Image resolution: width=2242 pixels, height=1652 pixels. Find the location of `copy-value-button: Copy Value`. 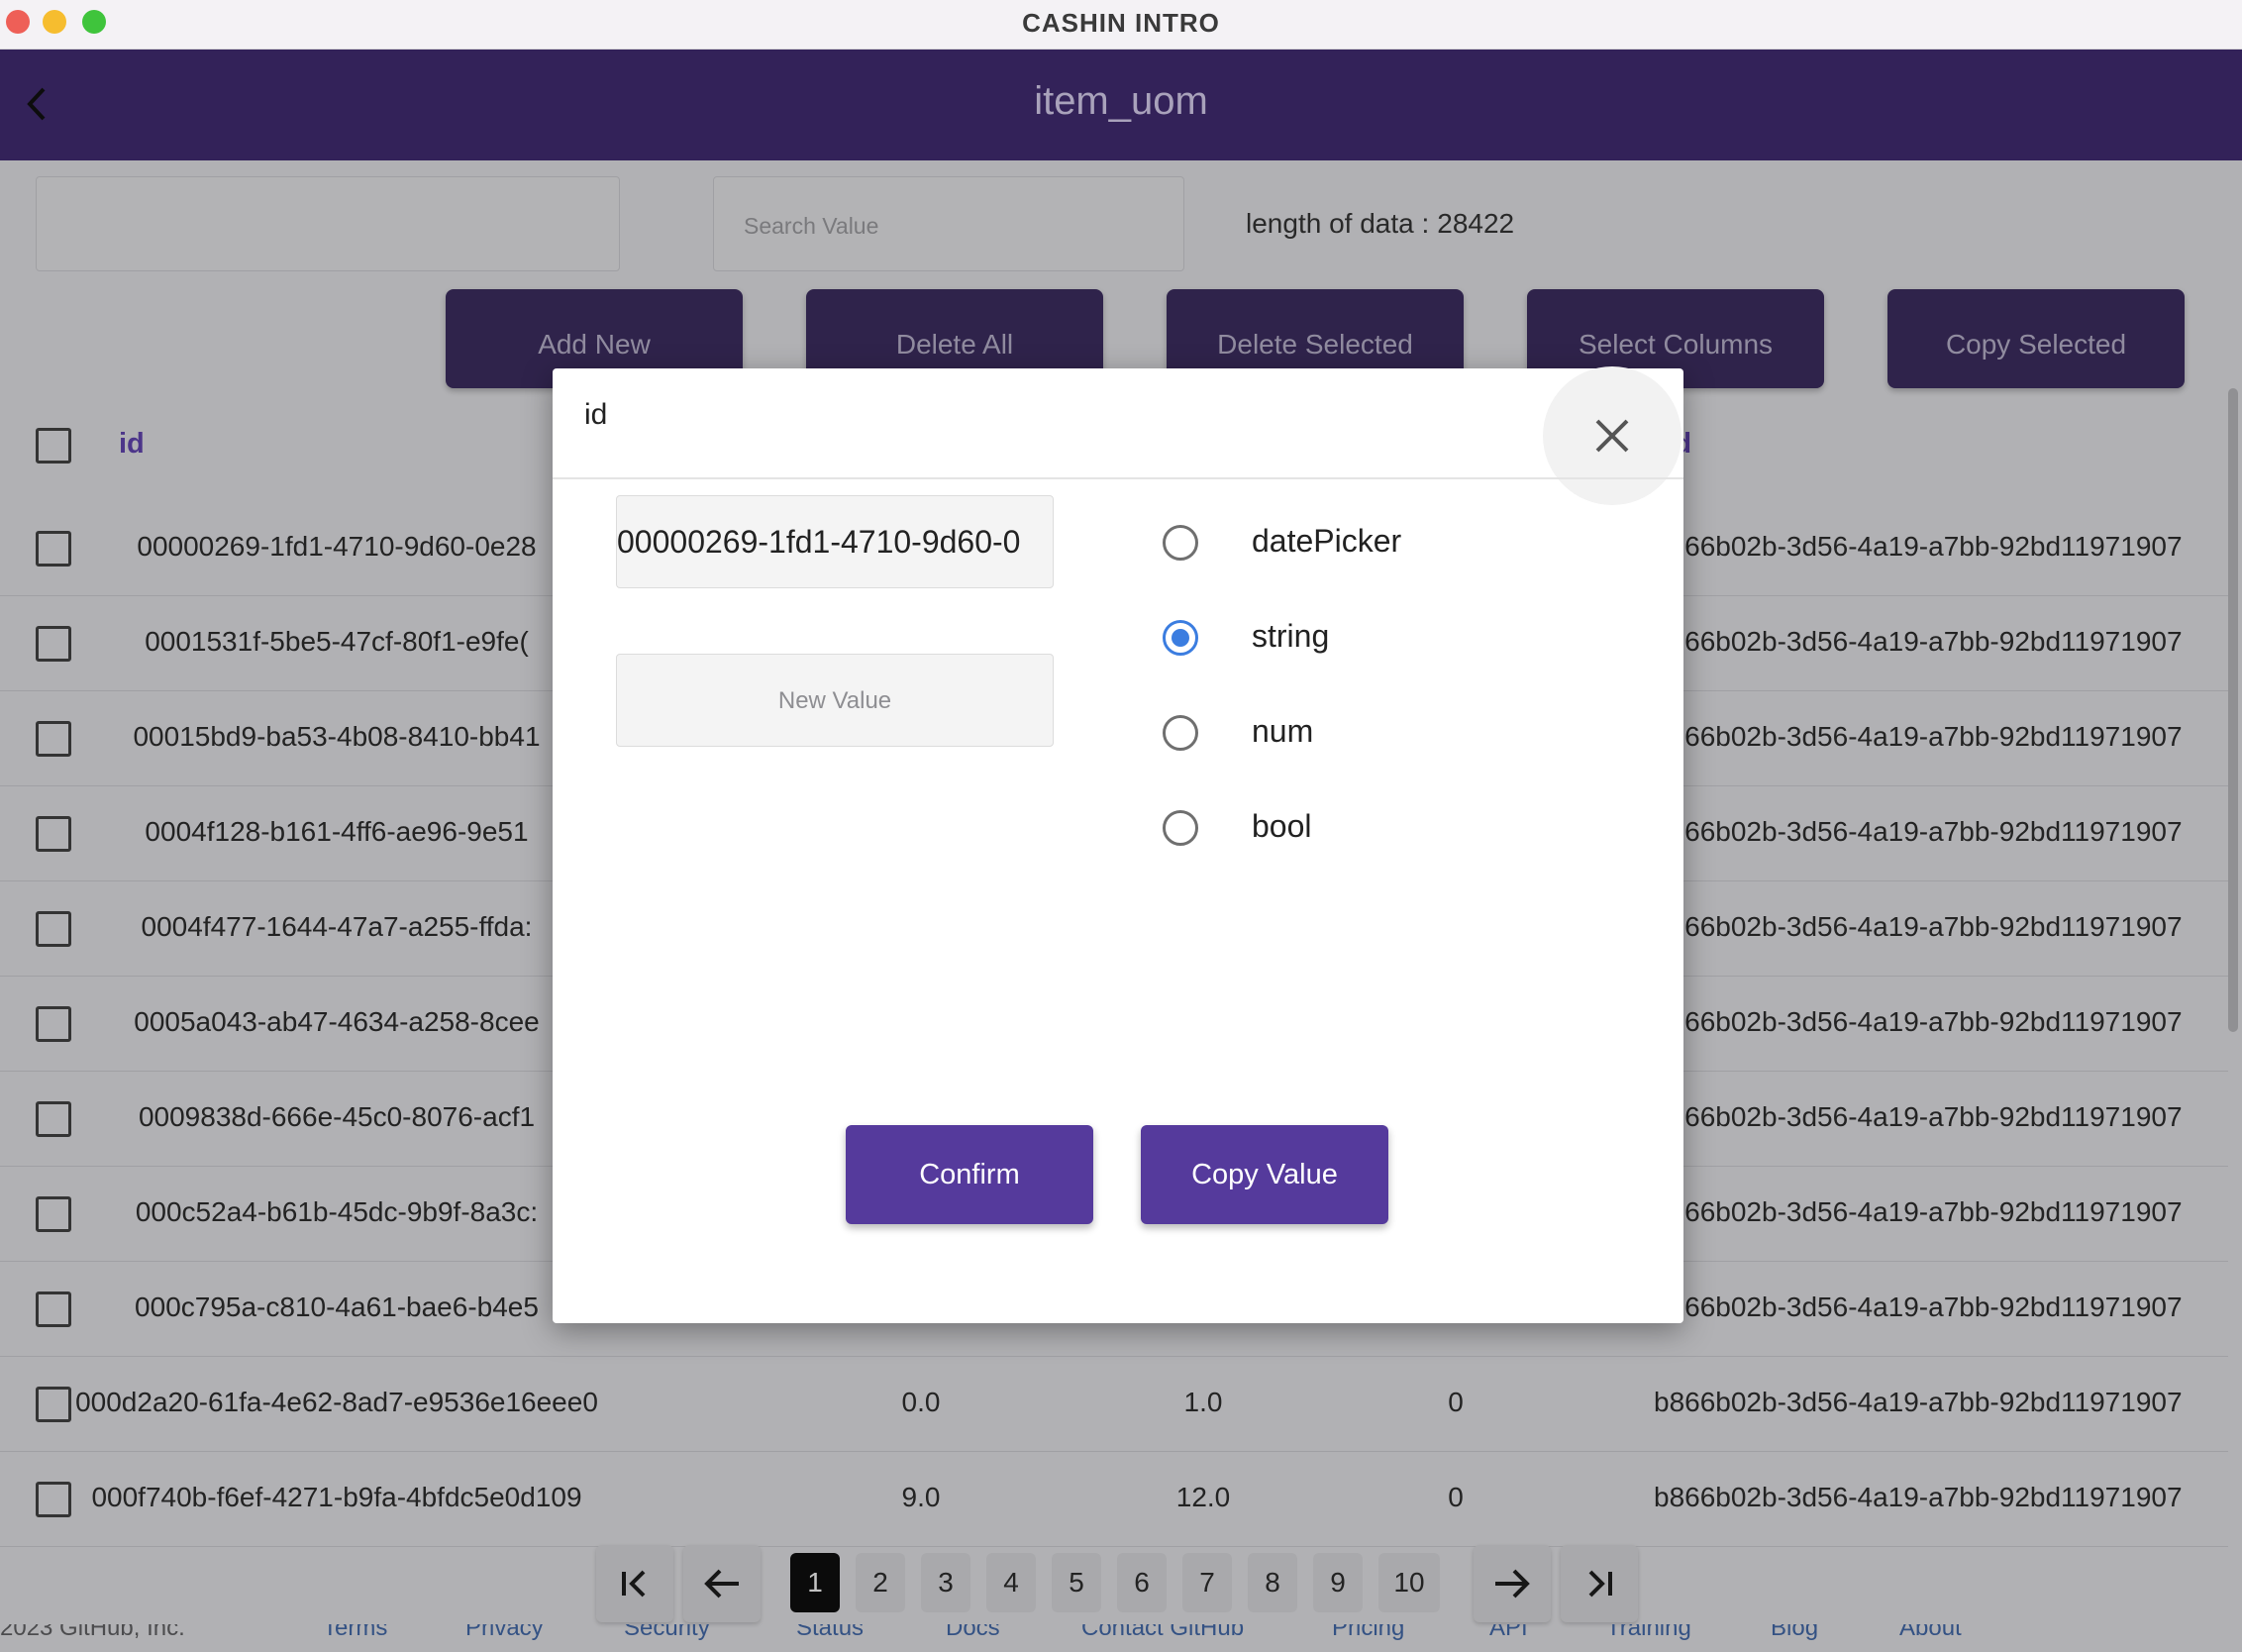

copy-value-button: Copy Value is located at coordinates (1265, 1174).